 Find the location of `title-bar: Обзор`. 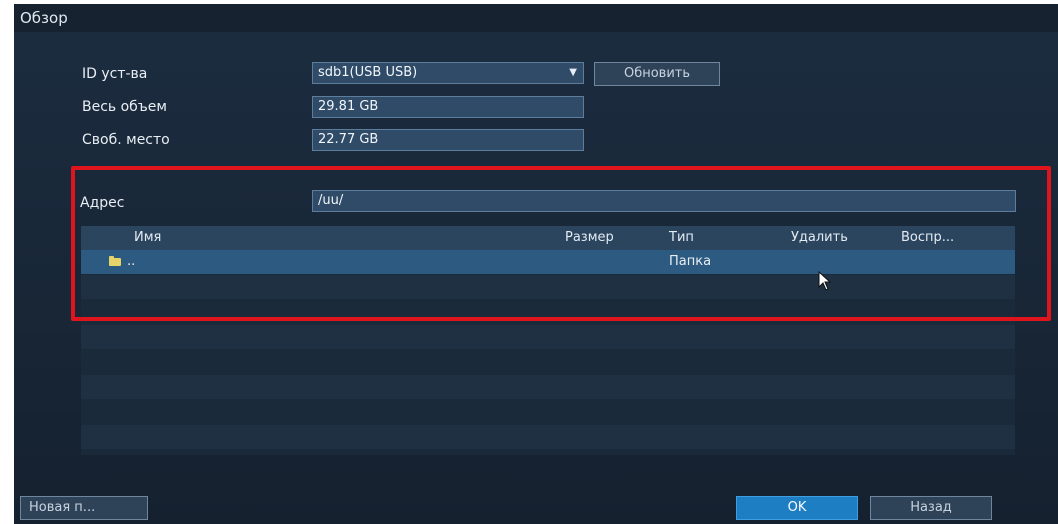

title-bar: Обзор is located at coordinates (536, 18).